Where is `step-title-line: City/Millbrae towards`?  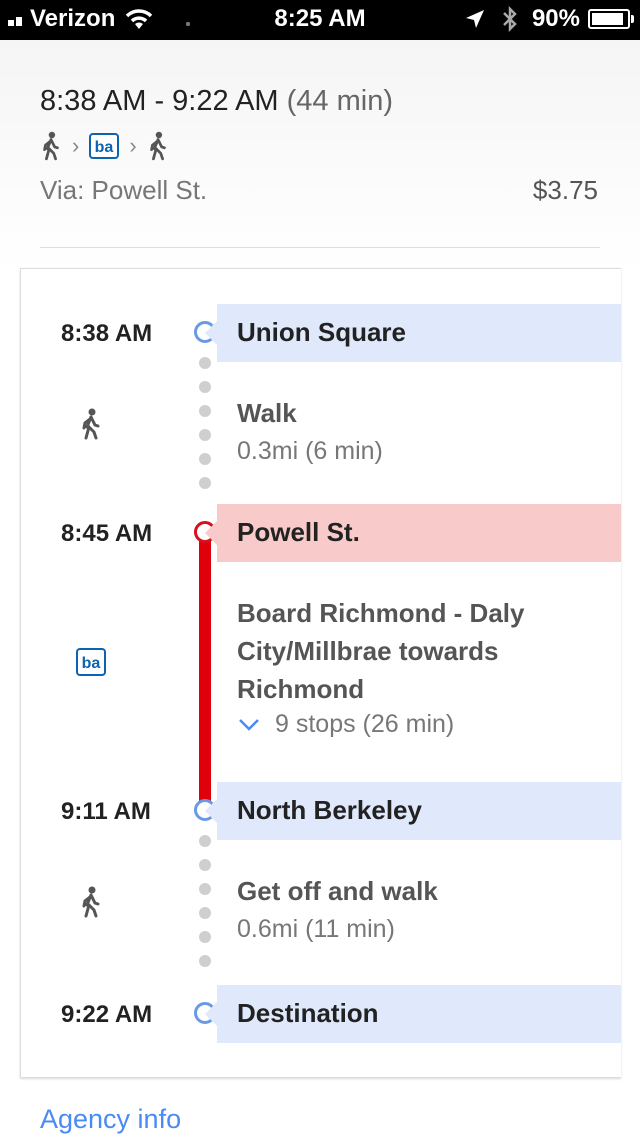
step-title-line: City/Millbrae towards is located at coordinates (368, 651).